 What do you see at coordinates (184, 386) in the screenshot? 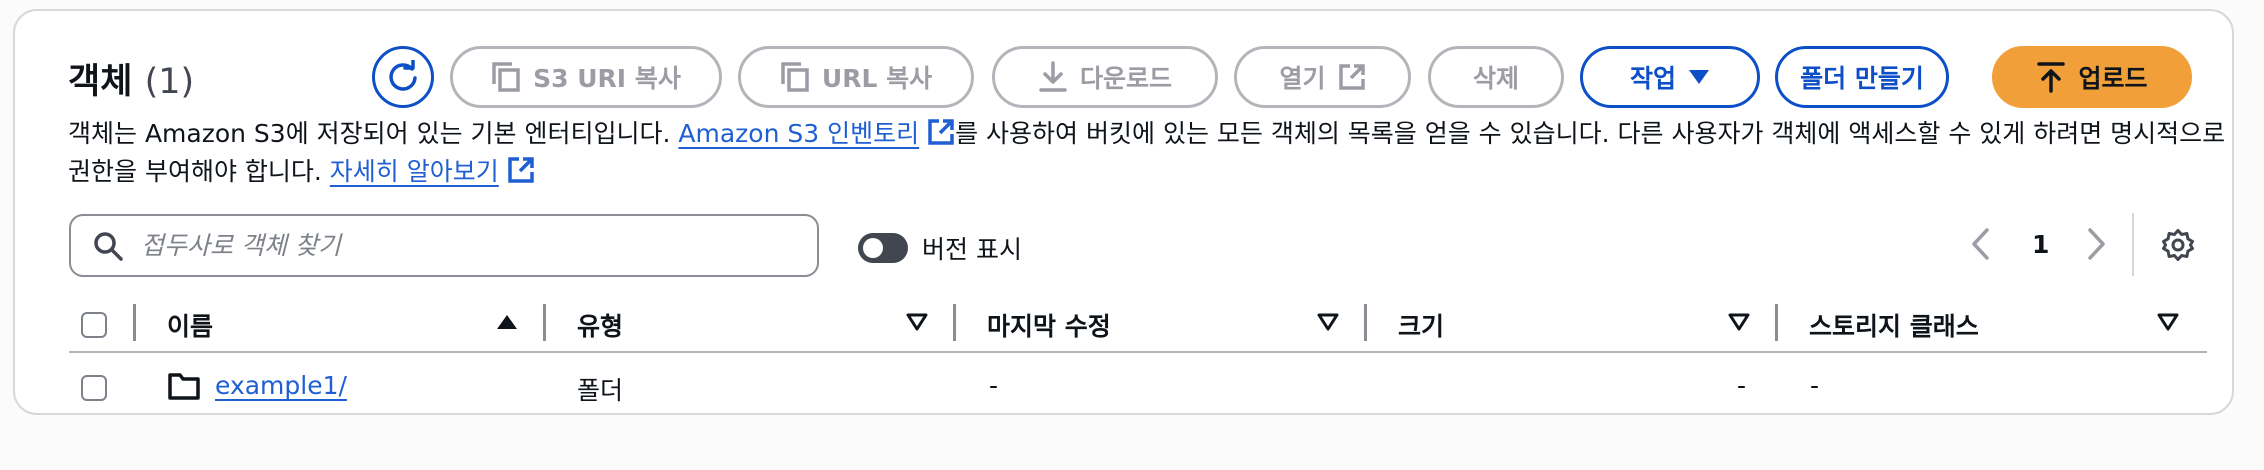
I see `folder-icon` at bounding box center [184, 386].